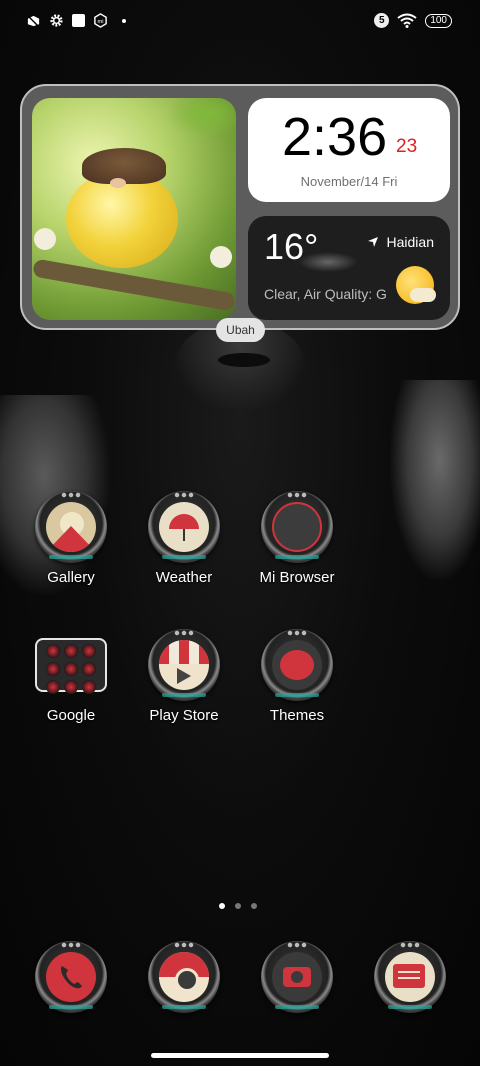  Describe the element at coordinates (297, 665) in the screenshot. I see `themes-icon` at that location.